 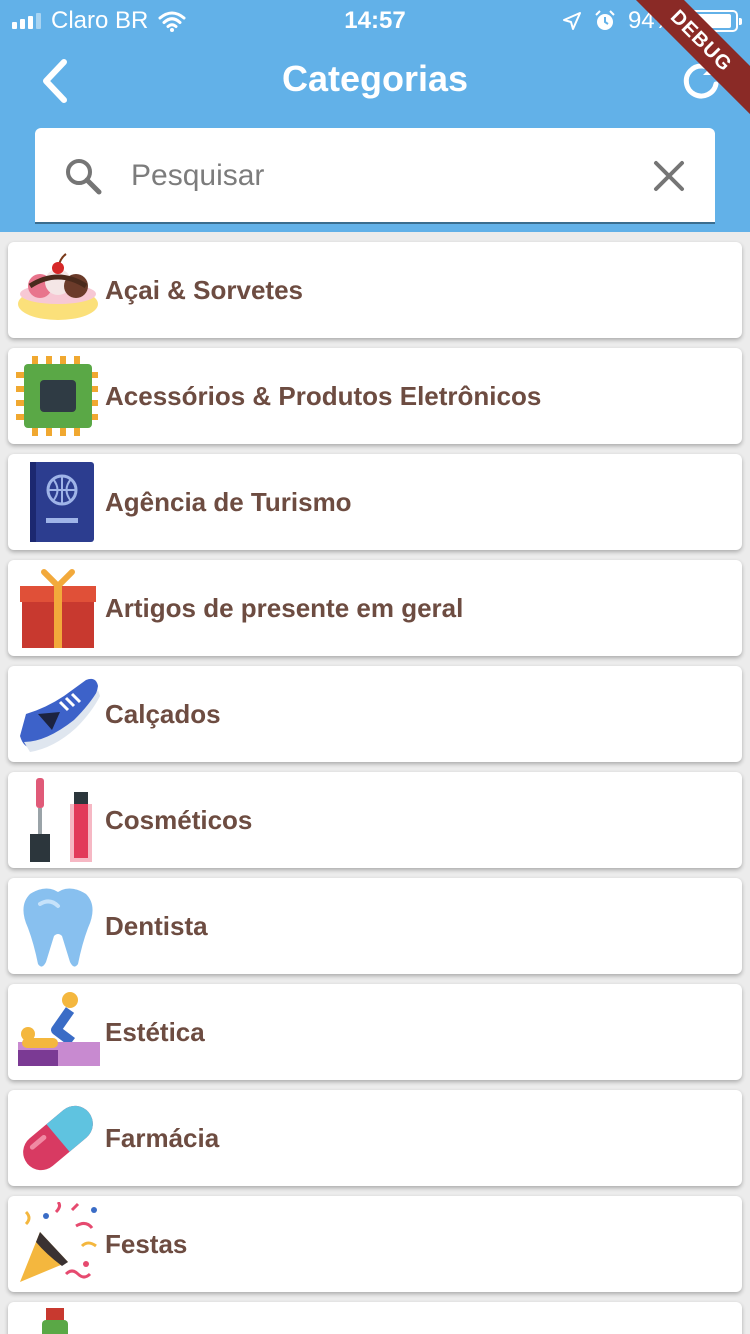 What do you see at coordinates (375, 1032) in the screenshot?
I see `category-item: Estética` at bounding box center [375, 1032].